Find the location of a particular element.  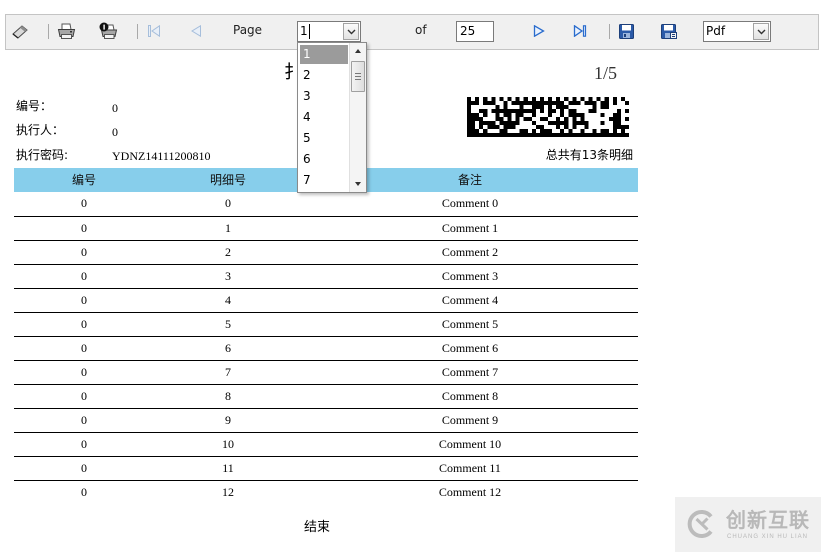

detail-number-cell: 1 is located at coordinates (228, 228).